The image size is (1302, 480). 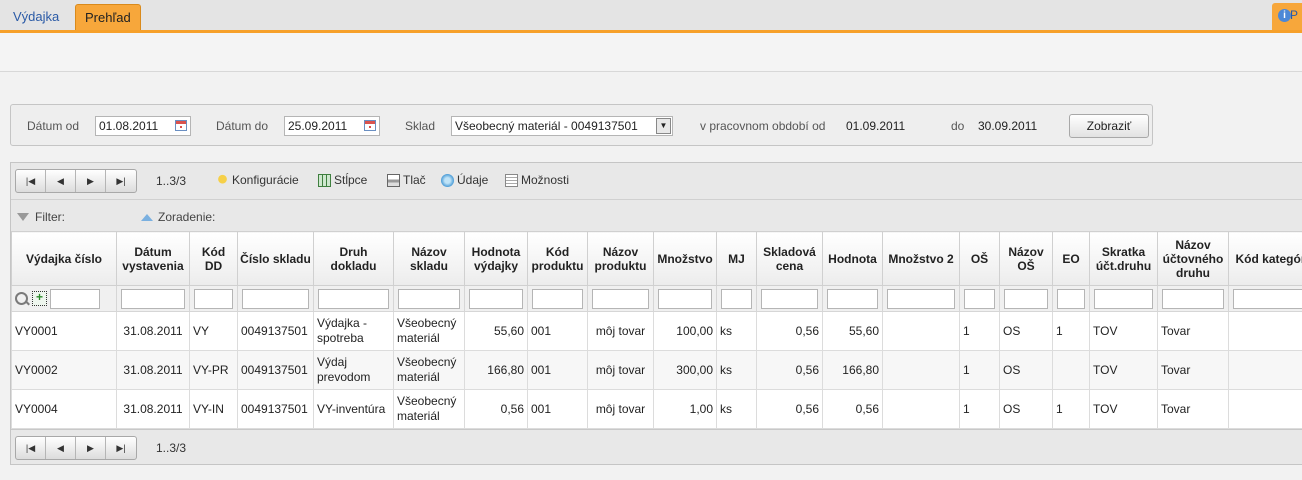 What do you see at coordinates (213, 331) in the screenshot?
I see `table-cell: VY` at bounding box center [213, 331].